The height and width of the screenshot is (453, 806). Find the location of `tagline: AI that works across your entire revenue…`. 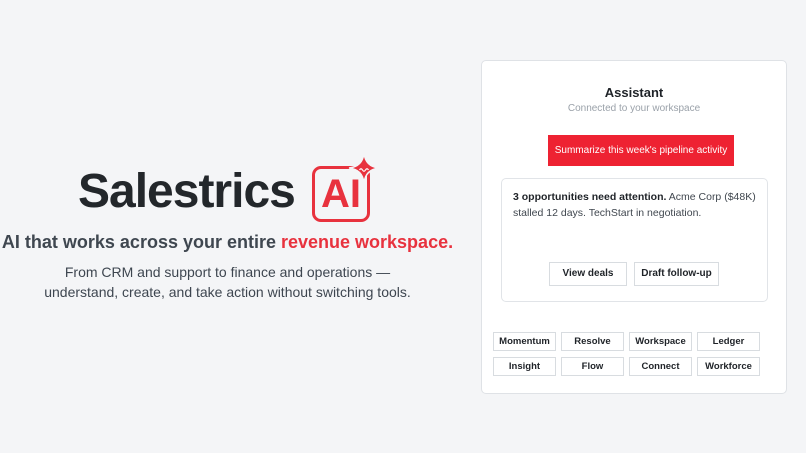

tagline: AI that works across your entire revenue… is located at coordinates (227, 242).